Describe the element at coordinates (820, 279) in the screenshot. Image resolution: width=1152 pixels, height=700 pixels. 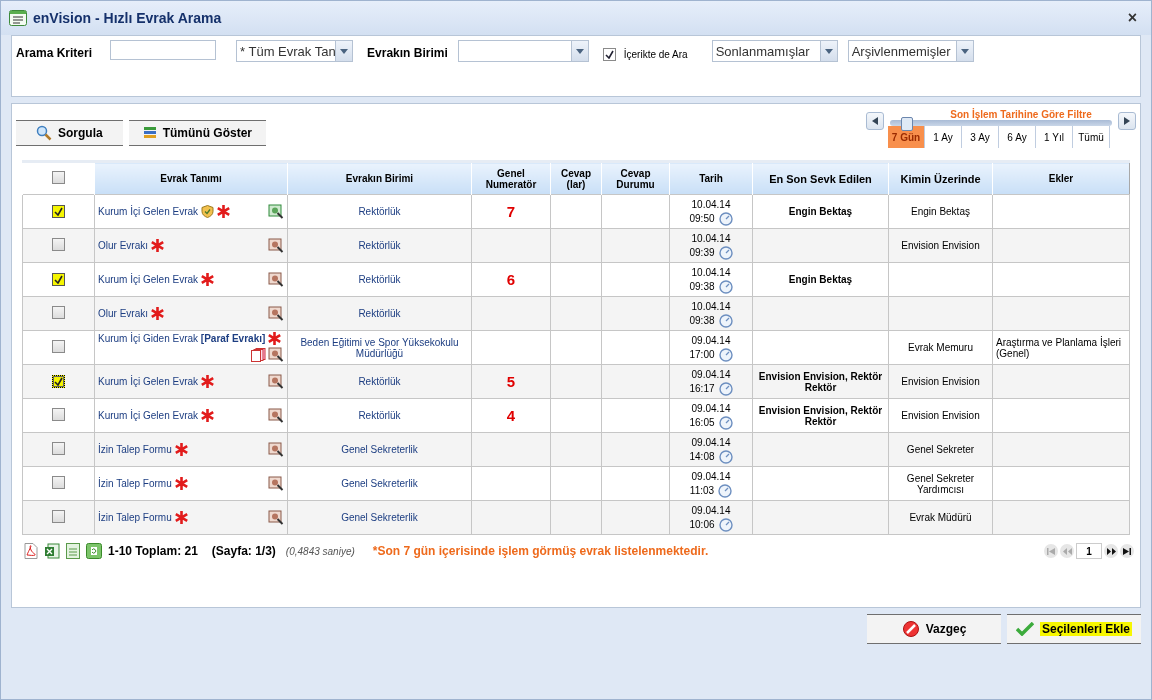
I see `last-sent-cell: Engin Bektaş` at that location.